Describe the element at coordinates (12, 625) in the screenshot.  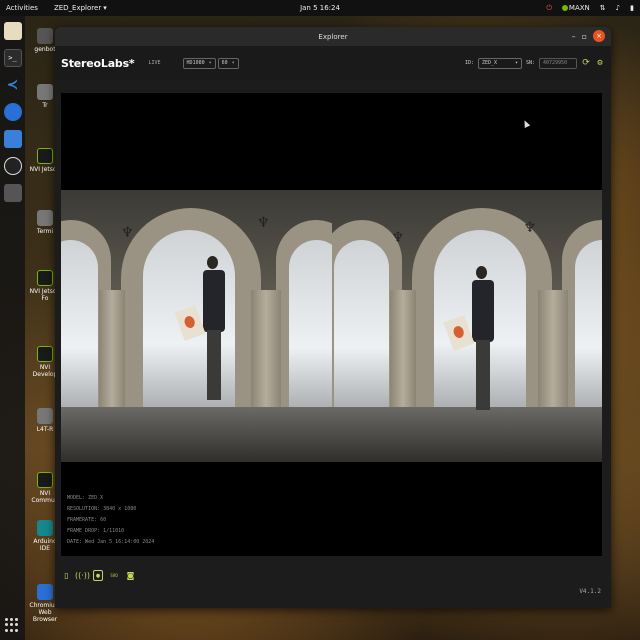
I see `show-apps-icon` at that location.